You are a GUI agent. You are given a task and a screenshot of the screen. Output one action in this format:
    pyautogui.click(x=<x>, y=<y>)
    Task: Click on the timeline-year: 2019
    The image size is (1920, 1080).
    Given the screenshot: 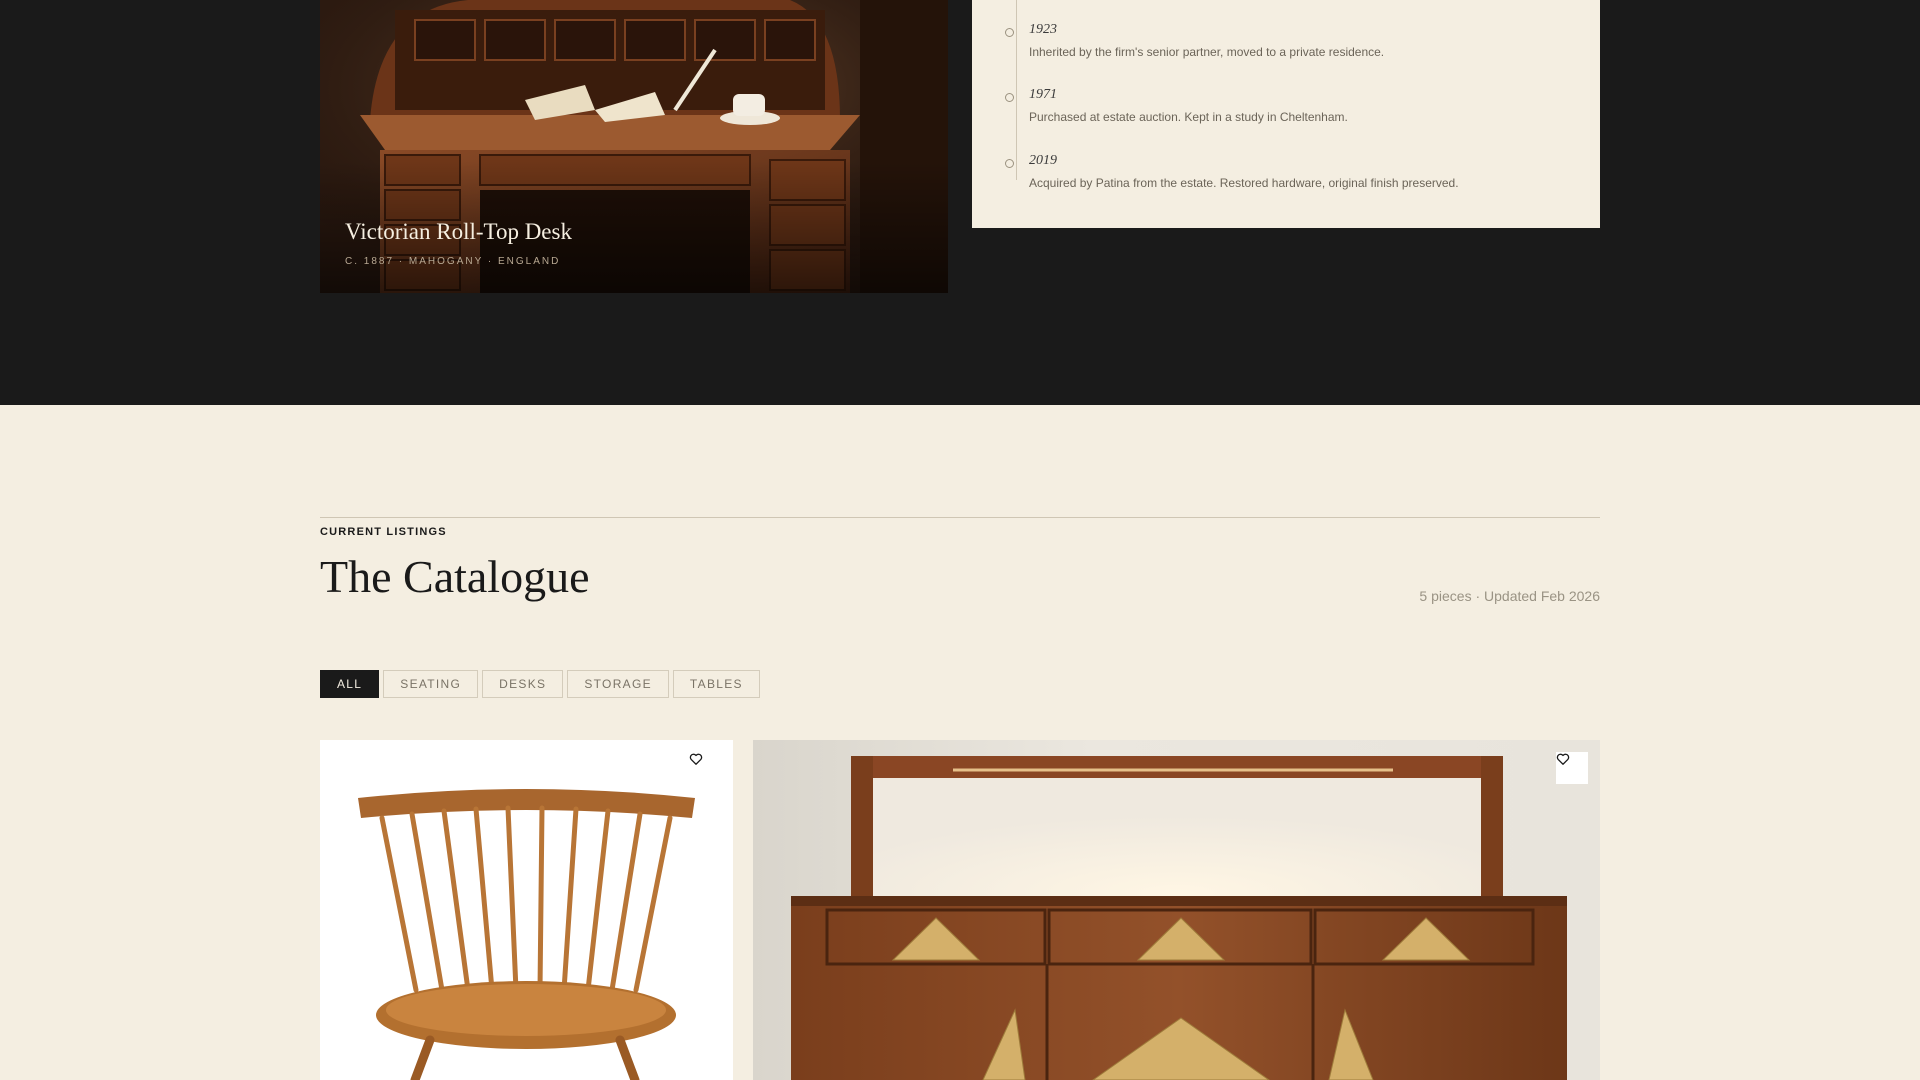 What is the action you would take?
    pyautogui.click(x=1043, y=160)
    